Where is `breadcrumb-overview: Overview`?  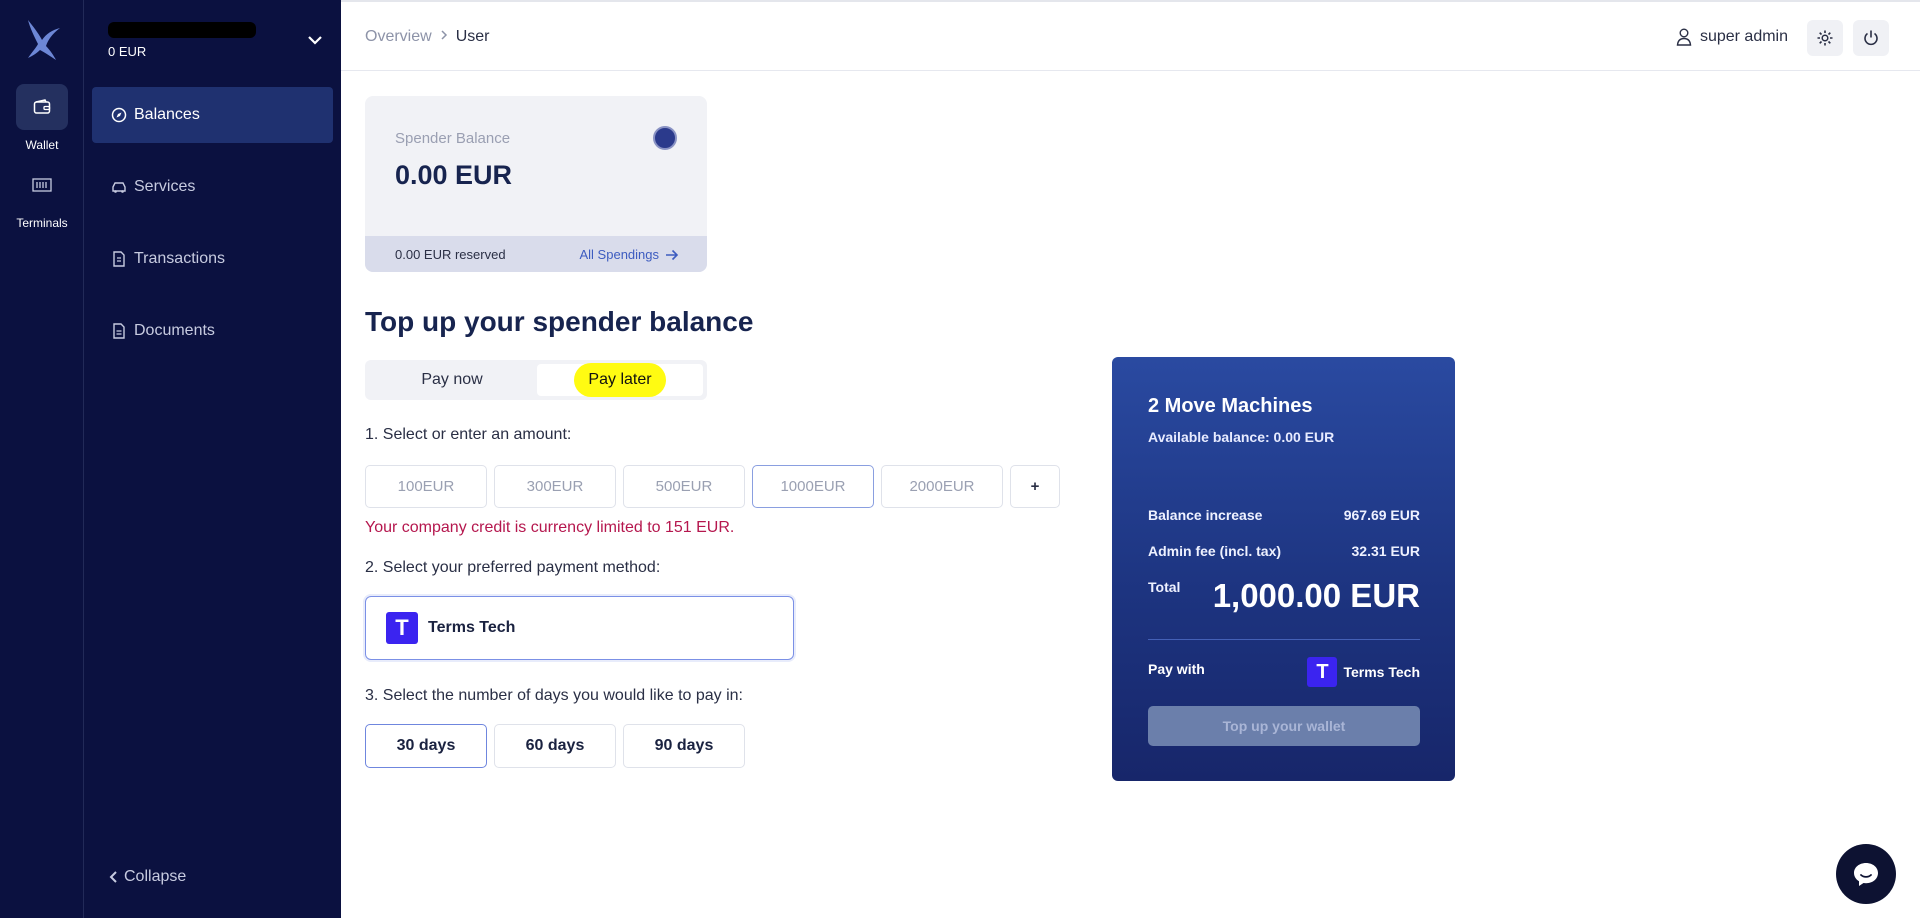 breadcrumb-overview: Overview is located at coordinates (398, 37).